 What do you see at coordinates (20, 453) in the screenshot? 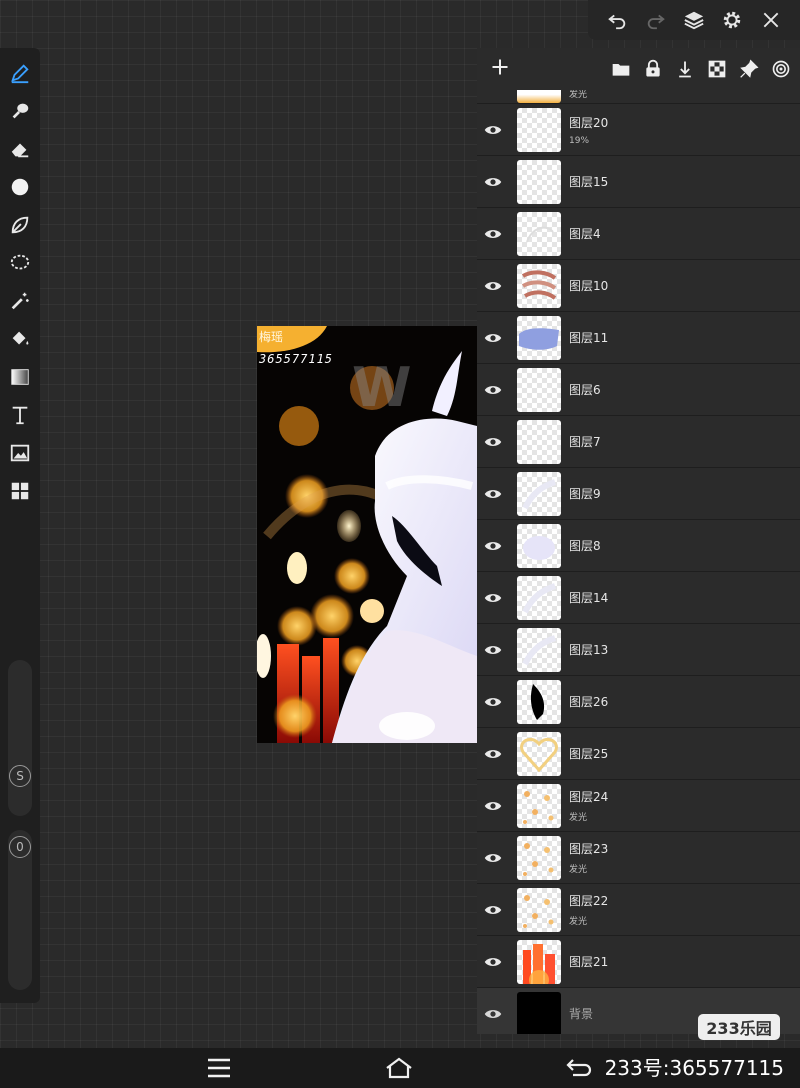
I see `image-import-icon` at bounding box center [20, 453].